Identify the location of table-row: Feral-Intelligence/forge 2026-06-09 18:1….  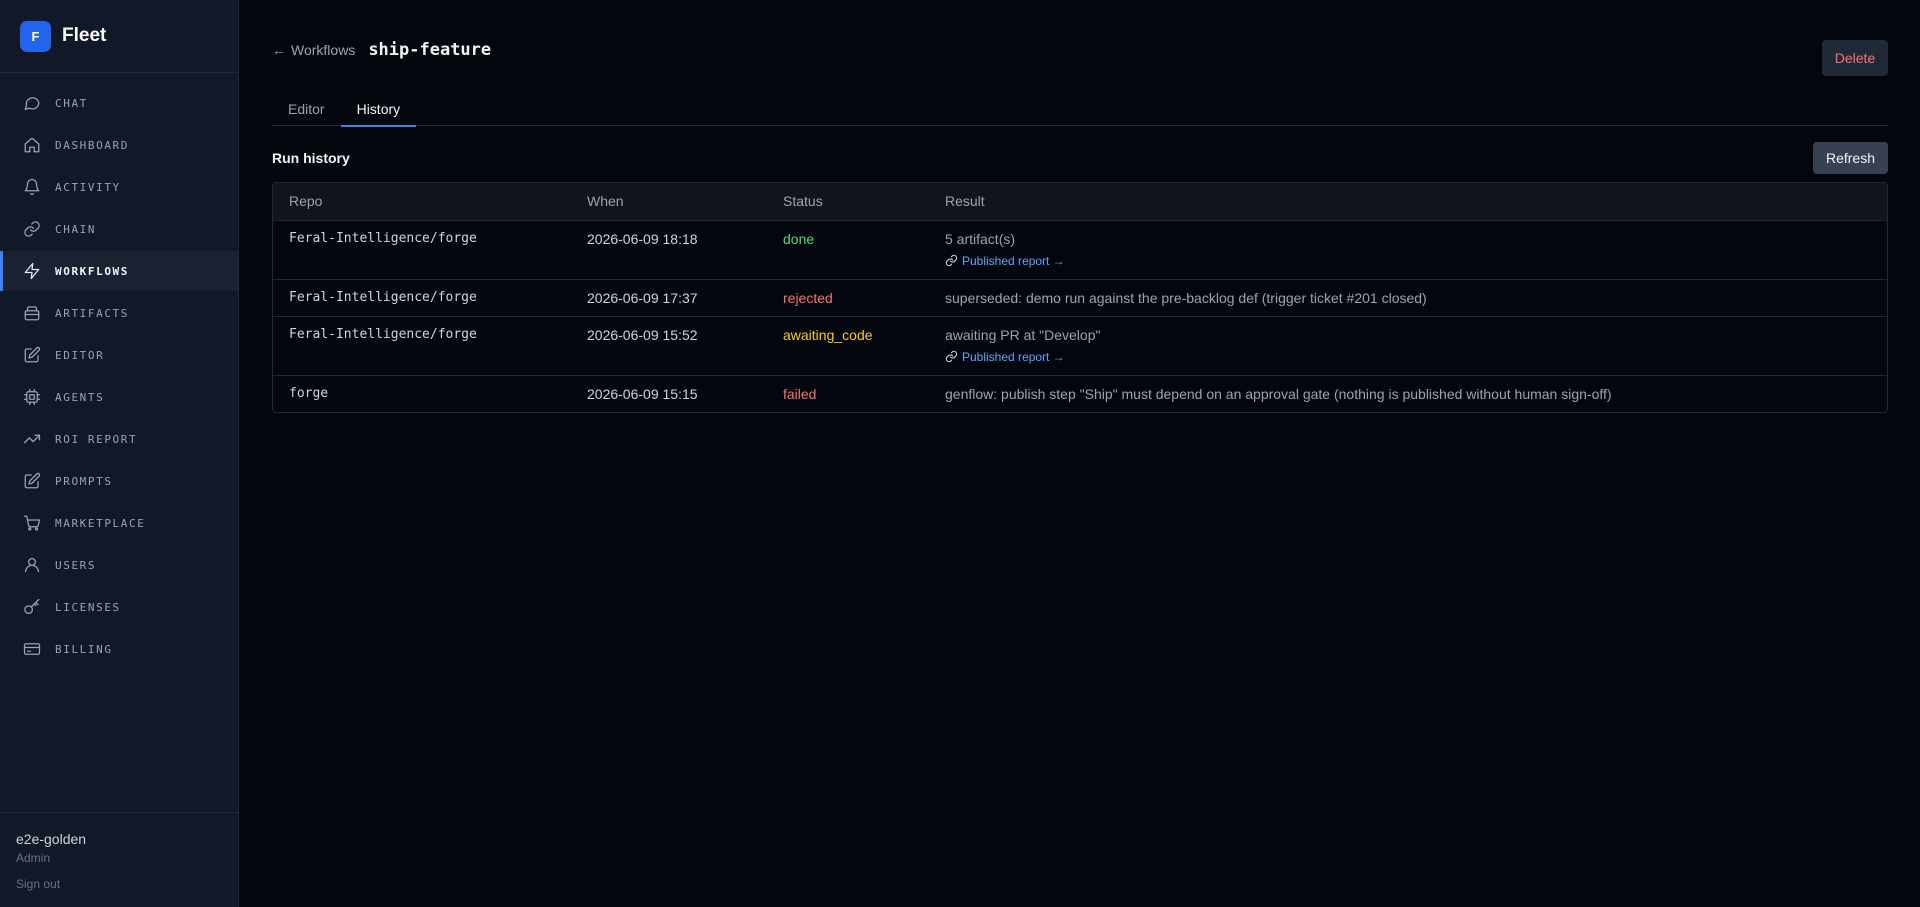
(1080, 250).